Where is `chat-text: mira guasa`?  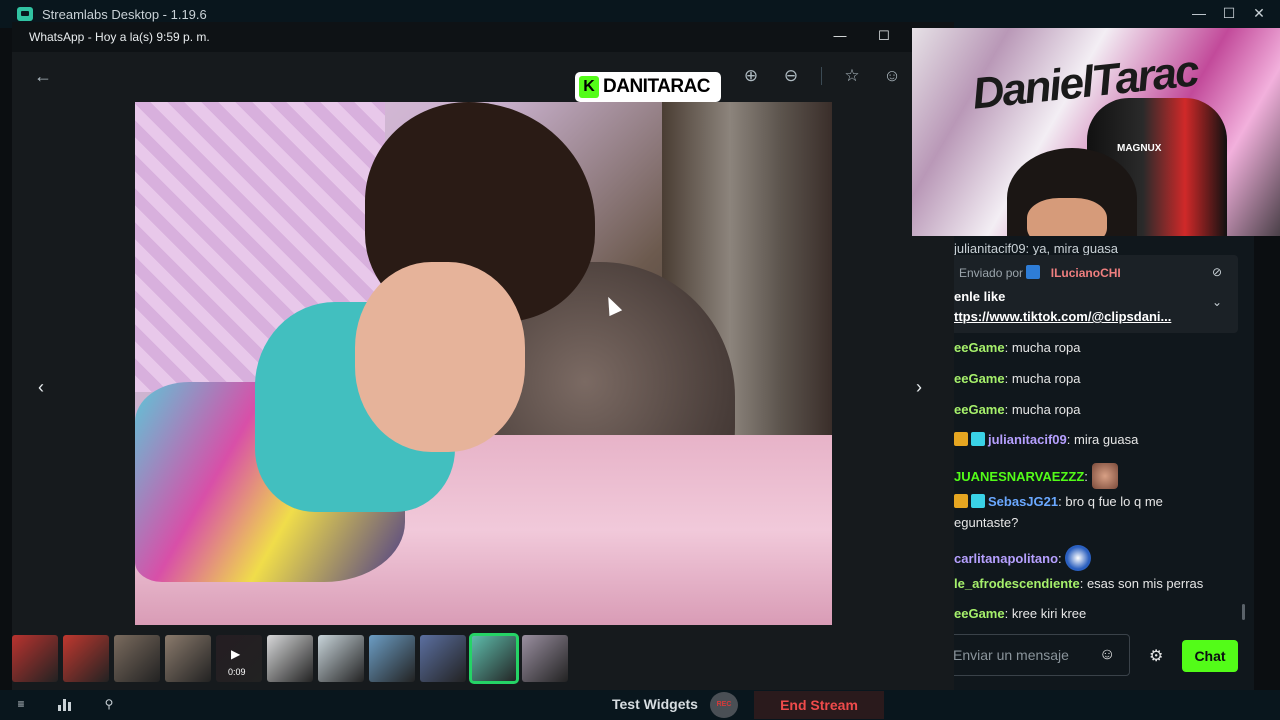 chat-text: mira guasa is located at coordinates (1106, 439).